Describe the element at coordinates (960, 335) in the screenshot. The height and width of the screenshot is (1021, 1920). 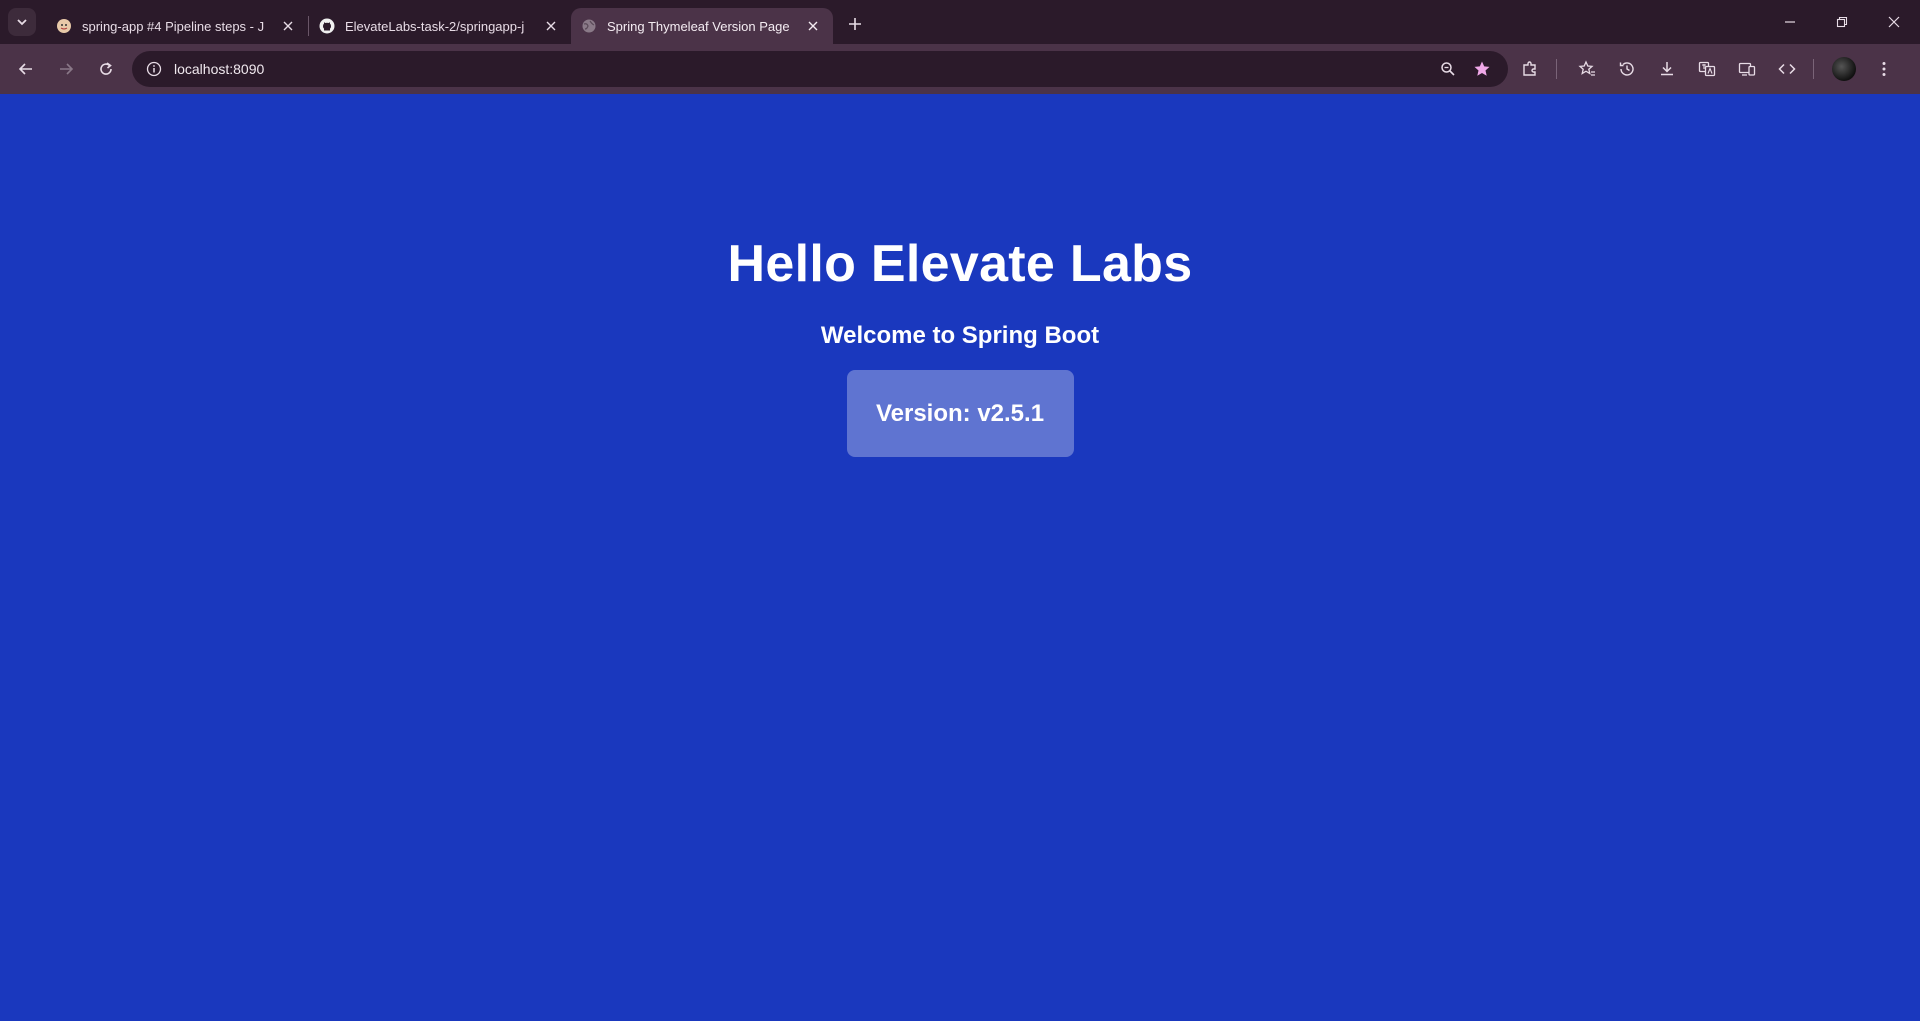
I see `page-subtitle: Welcome to Spring Boot` at that location.